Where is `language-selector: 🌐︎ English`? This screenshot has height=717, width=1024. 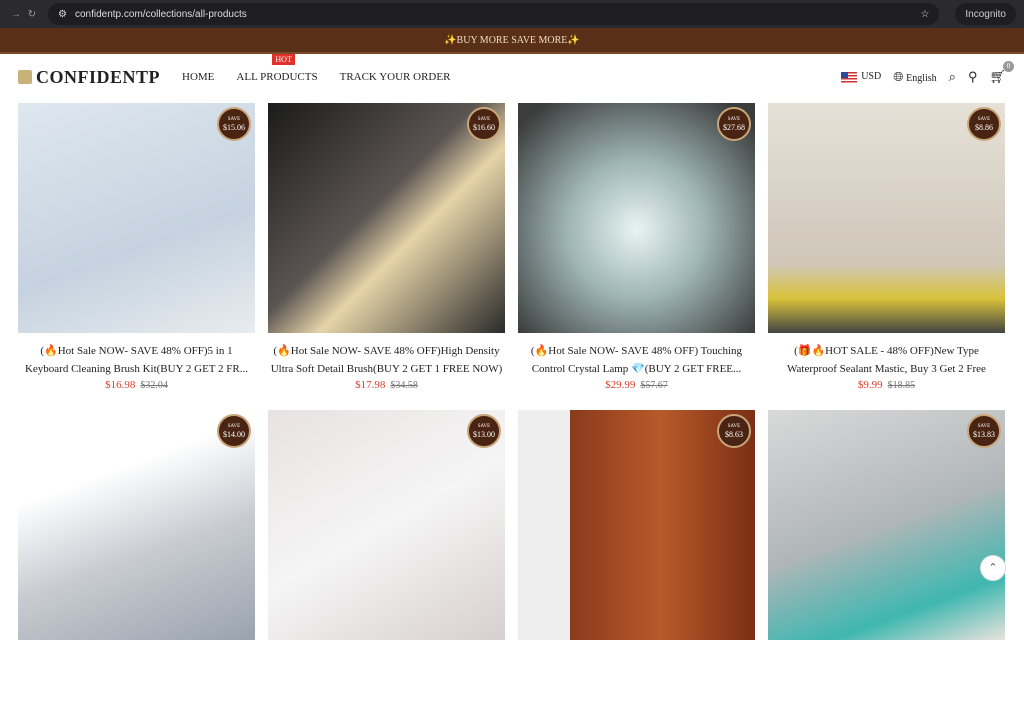
language-selector: 🌐︎ English is located at coordinates (914, 77).